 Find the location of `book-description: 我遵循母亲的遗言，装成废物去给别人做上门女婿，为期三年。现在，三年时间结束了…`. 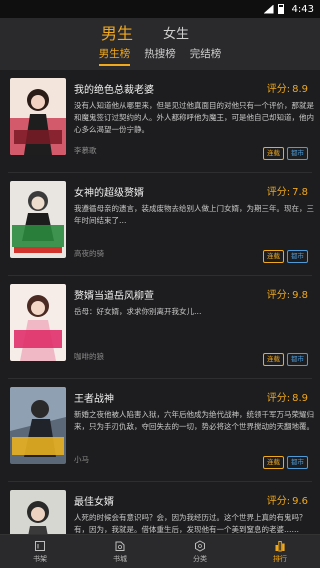

book-description: 我遵循母亲的遗言，装成废物去给别人做上门女婿，为期三年。现在，三年时间结束了… is located at coordinates (194, 214).